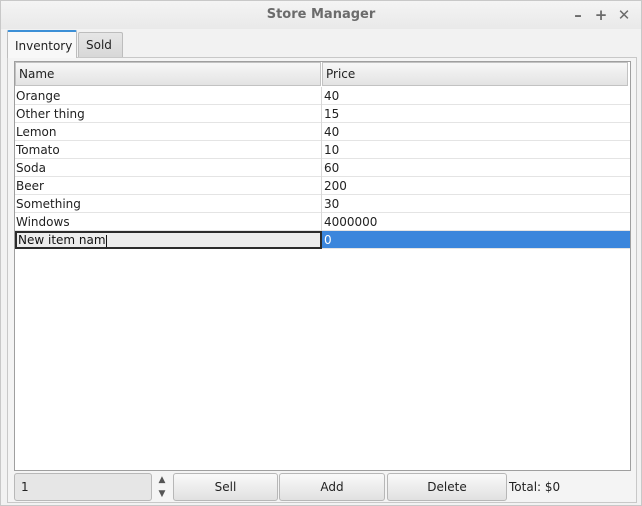 The image size is (642, 506). I want to click on name-cell: Windows, so click(168, 222).